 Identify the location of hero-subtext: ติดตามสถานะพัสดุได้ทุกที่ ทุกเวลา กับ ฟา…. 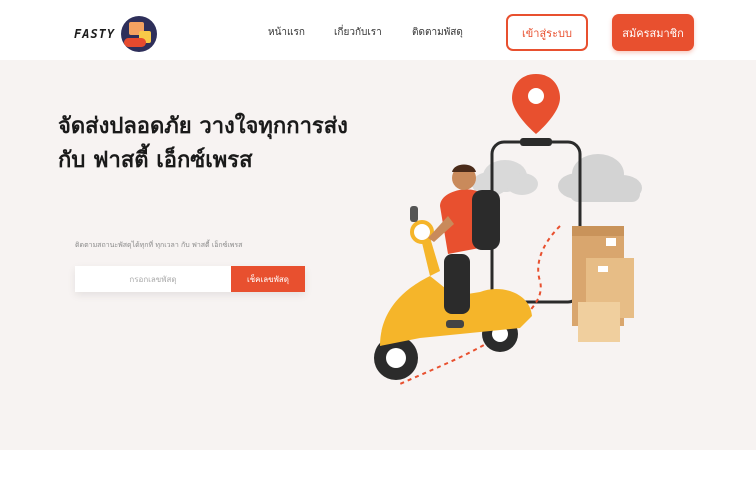
(159, 245).